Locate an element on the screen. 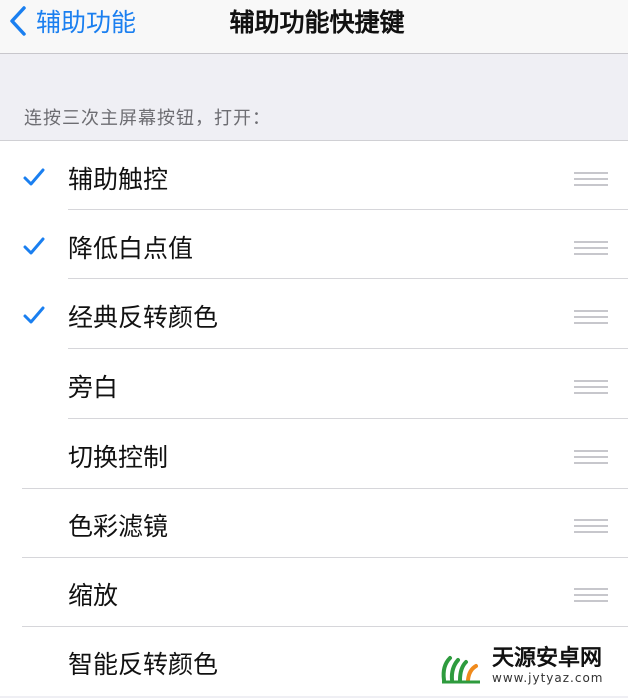 The height and width of the screenshot is (698, 628). page-title: 辅助功能快捷键 is located at coordinates (317, 22).